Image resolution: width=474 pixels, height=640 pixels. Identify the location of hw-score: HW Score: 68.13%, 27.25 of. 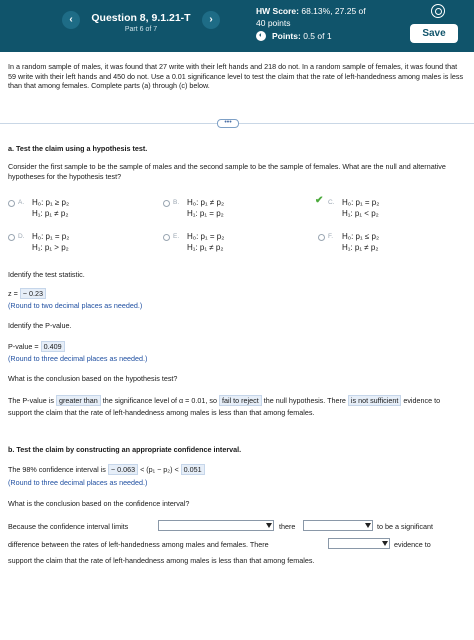
(311, 11).